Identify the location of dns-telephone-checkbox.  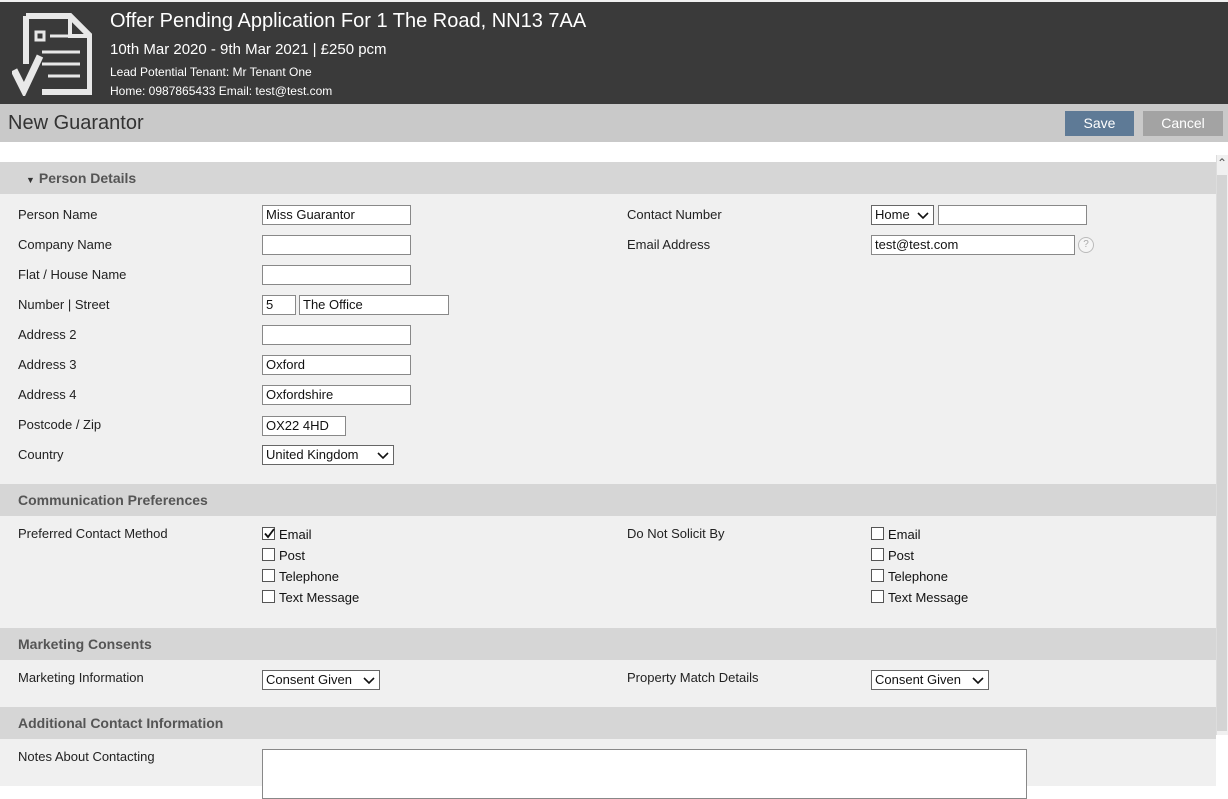
(877, 575).